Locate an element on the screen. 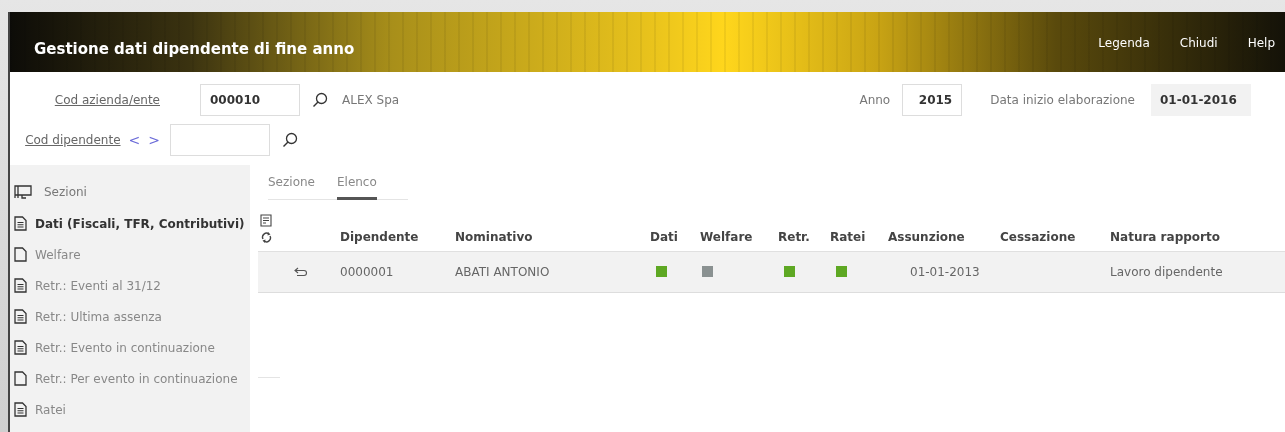 The image size is (1285, 432). table-cell-text: Lavoro dipendente is located at coordinates (1167, 272).